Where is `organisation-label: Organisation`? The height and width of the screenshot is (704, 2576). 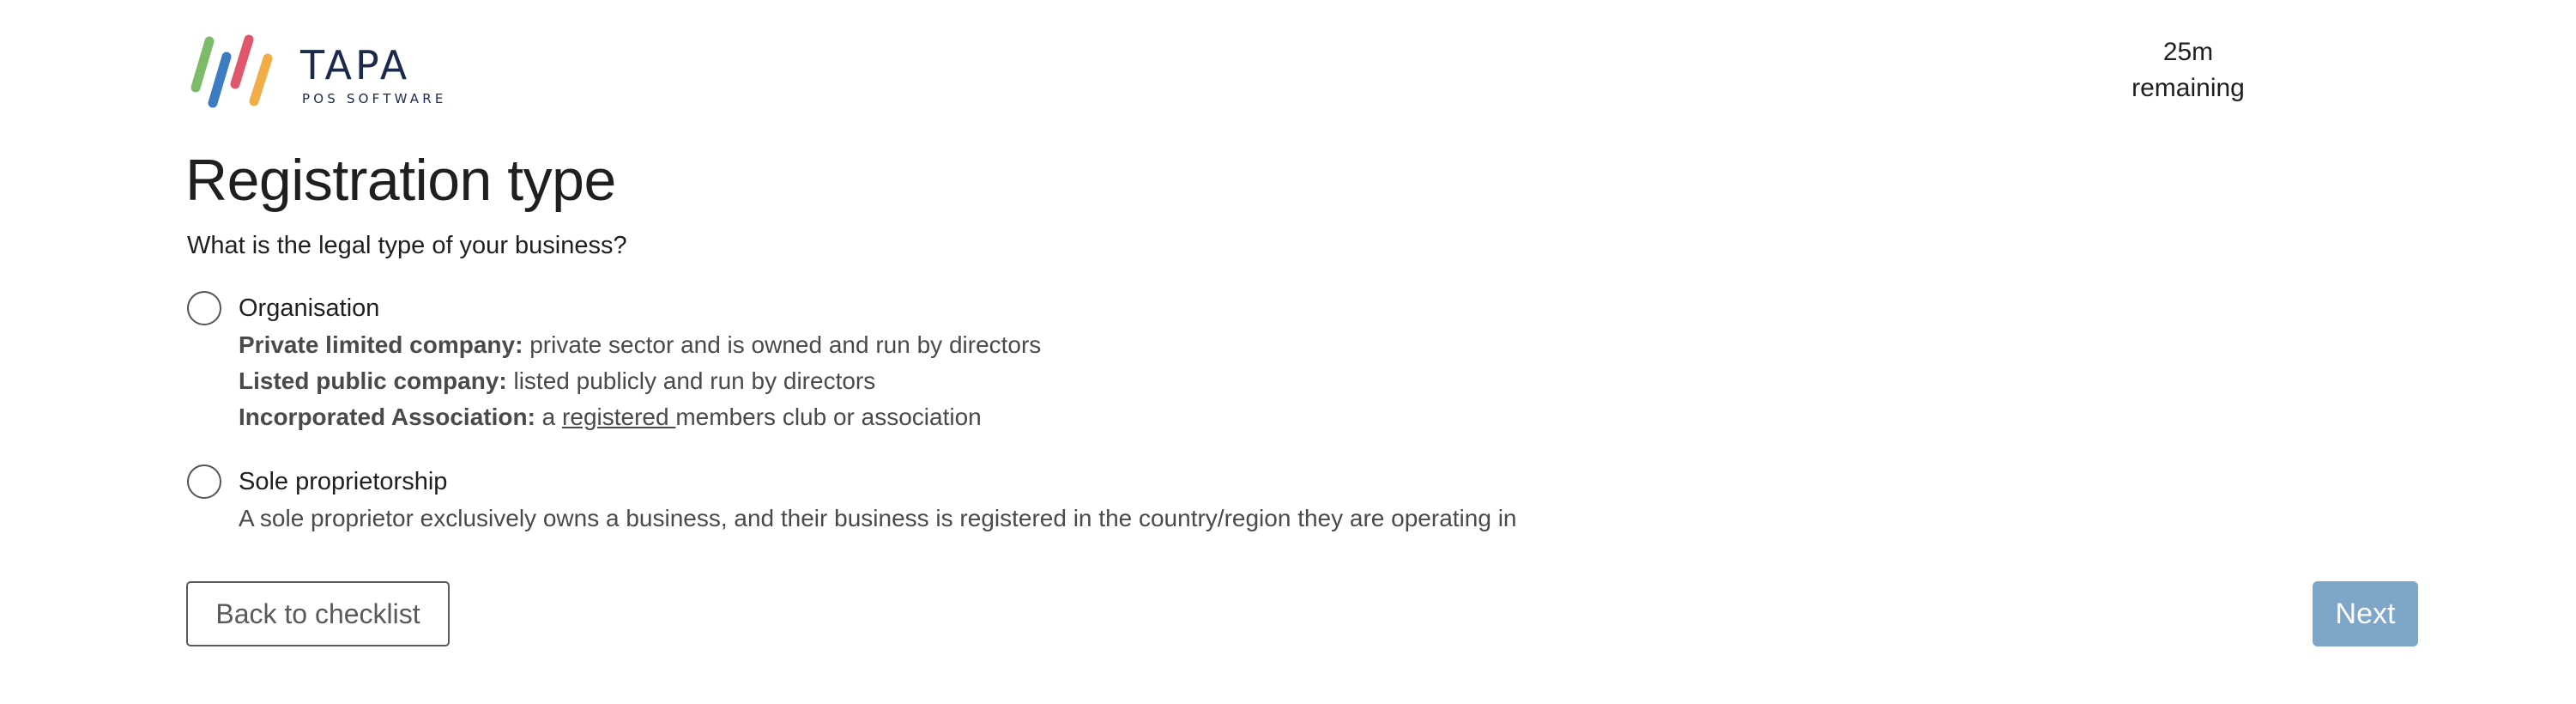 organisation-label: Organisation is located at coordinates (640, 308).